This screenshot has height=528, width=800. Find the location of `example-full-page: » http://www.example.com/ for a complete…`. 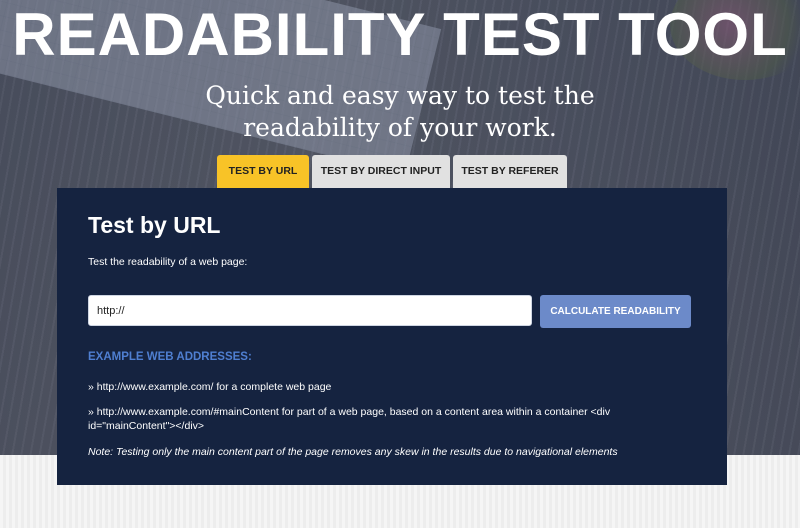

example-full-page: » http://www.example.com/ for a complete… is located at coordinates (210, 387).